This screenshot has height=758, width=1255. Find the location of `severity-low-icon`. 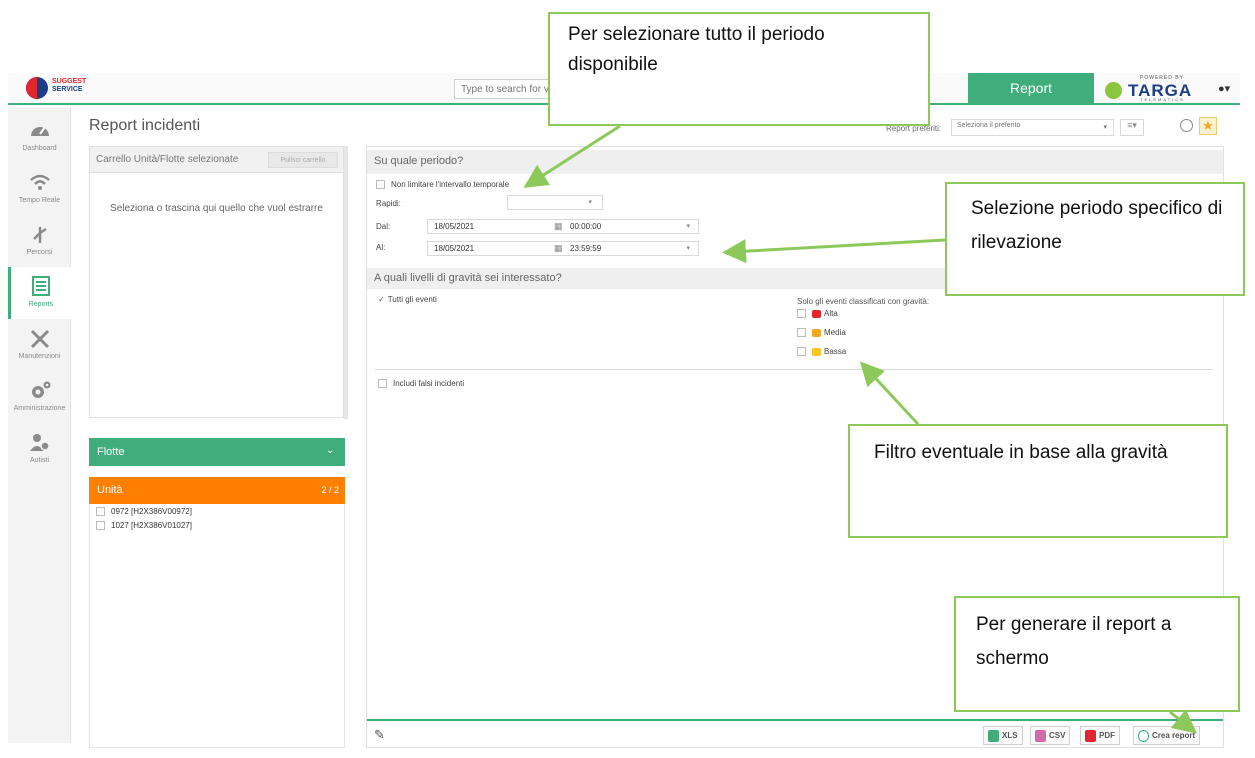

severity-low-icon is located at coordinates (816, 351).